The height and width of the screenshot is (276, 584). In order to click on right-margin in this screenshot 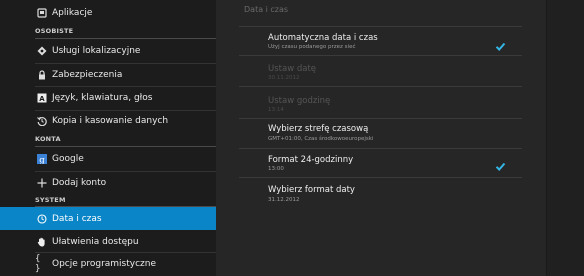, I will do `click(565, 138)`.